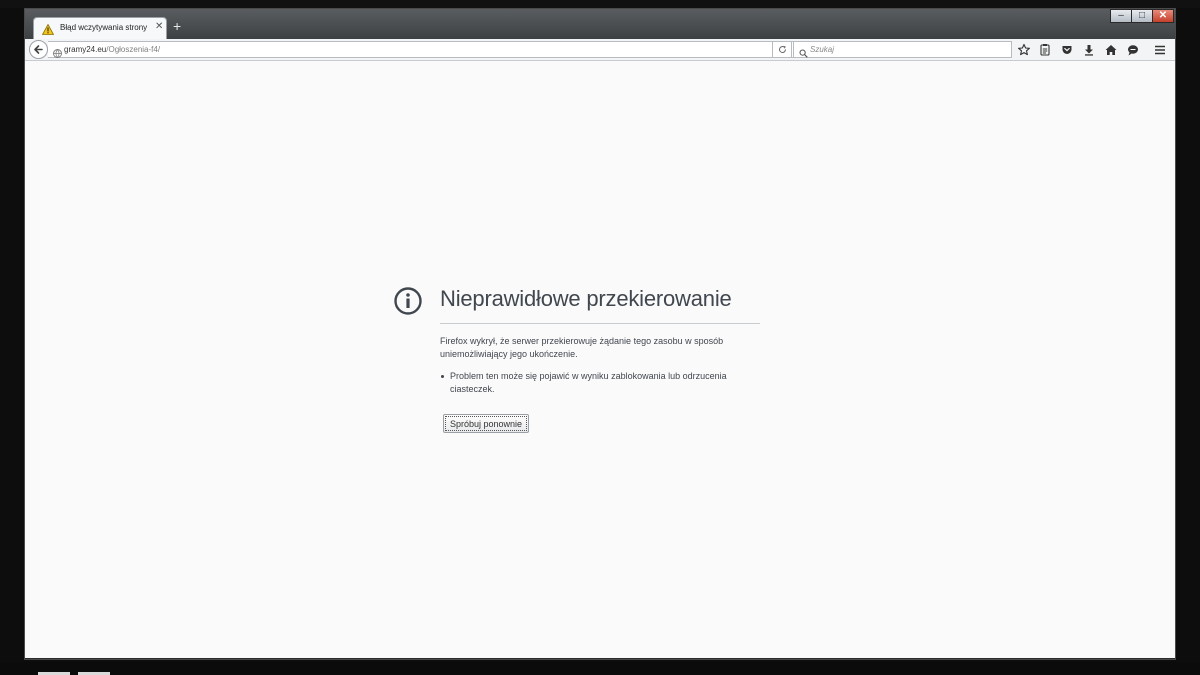 This screenshot has width=1200, height=675. I want to click on minimize-button: –, so click(1121, 16).